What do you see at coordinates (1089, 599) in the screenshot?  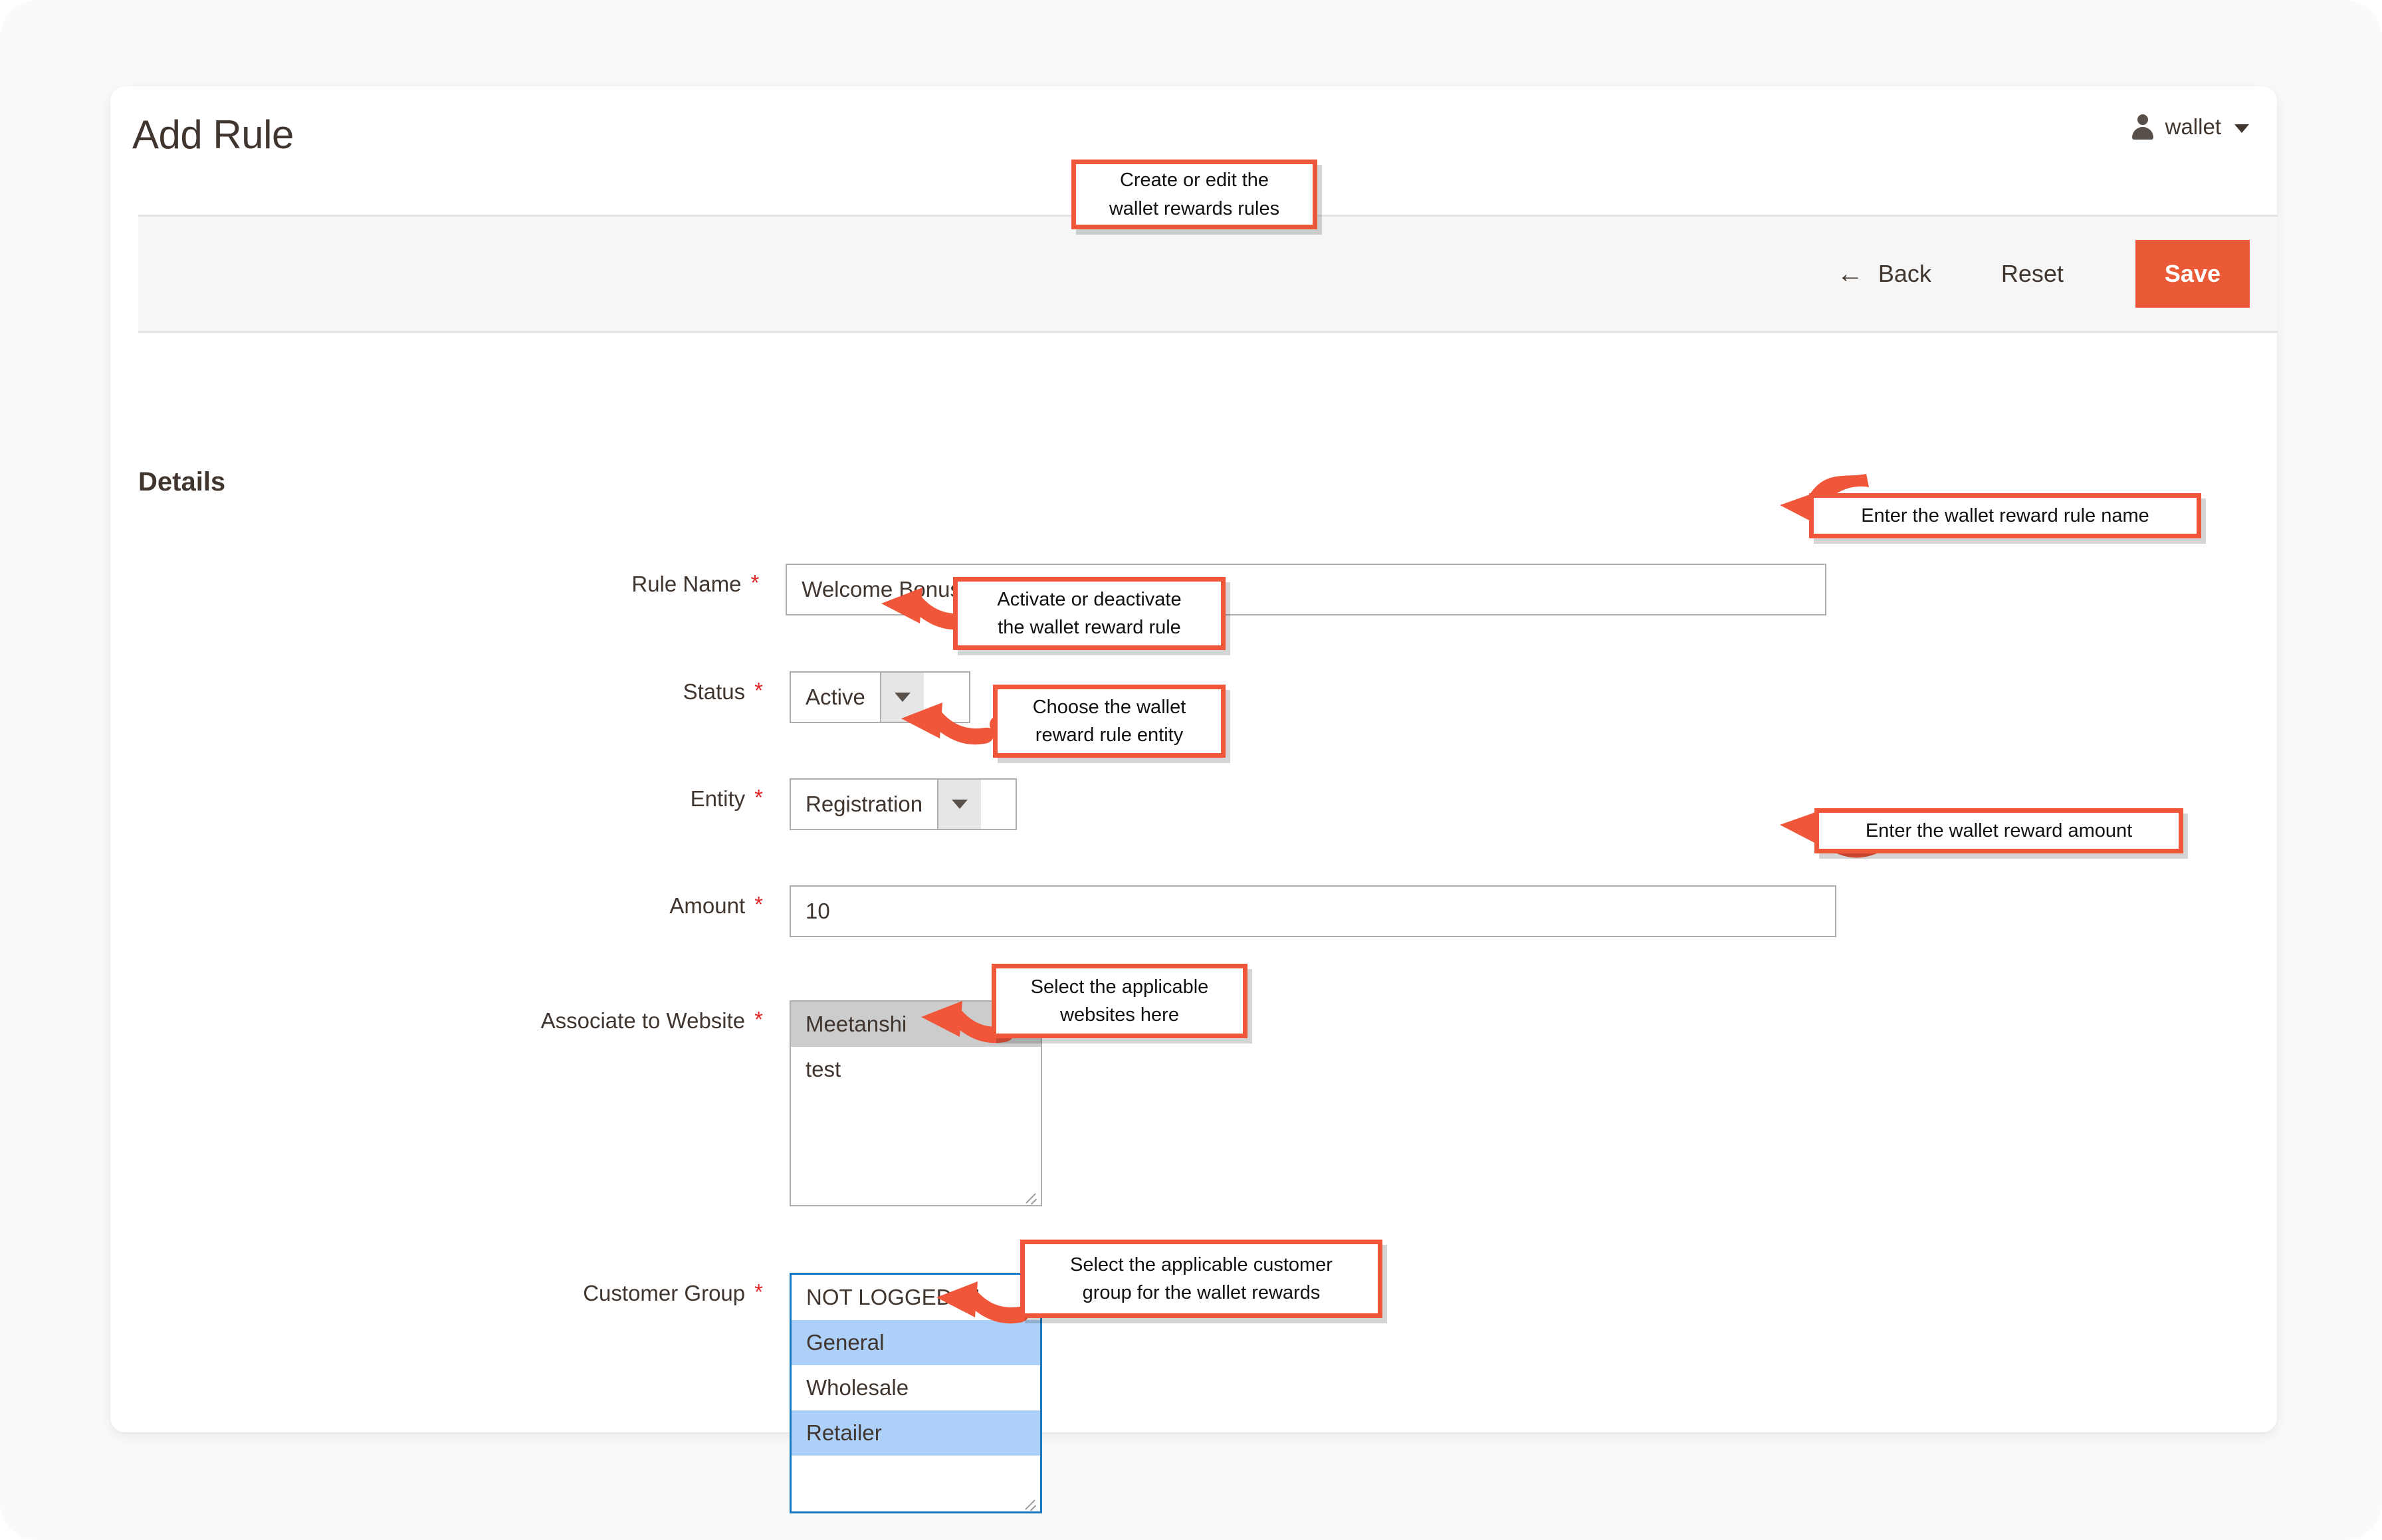 I see `annotation-line1: Activate or deactivate` at bounding box center [1089, 599].